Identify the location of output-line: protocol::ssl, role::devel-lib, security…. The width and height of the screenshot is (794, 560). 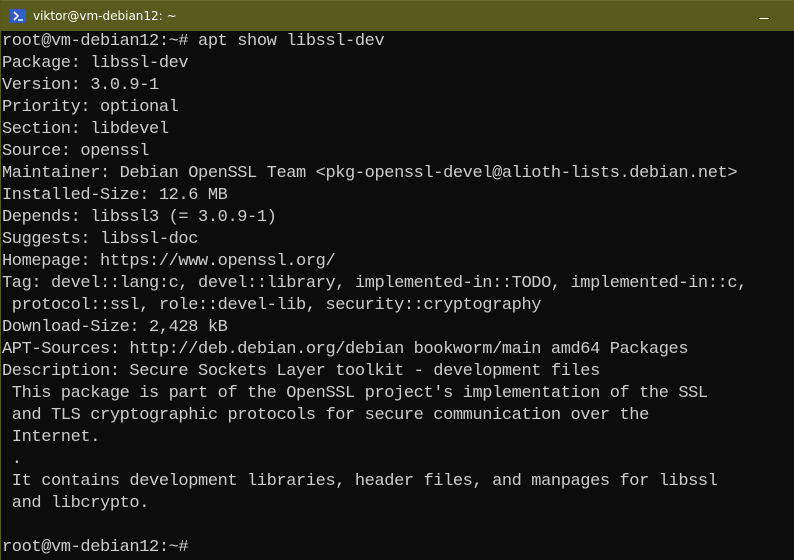
(272, 305).